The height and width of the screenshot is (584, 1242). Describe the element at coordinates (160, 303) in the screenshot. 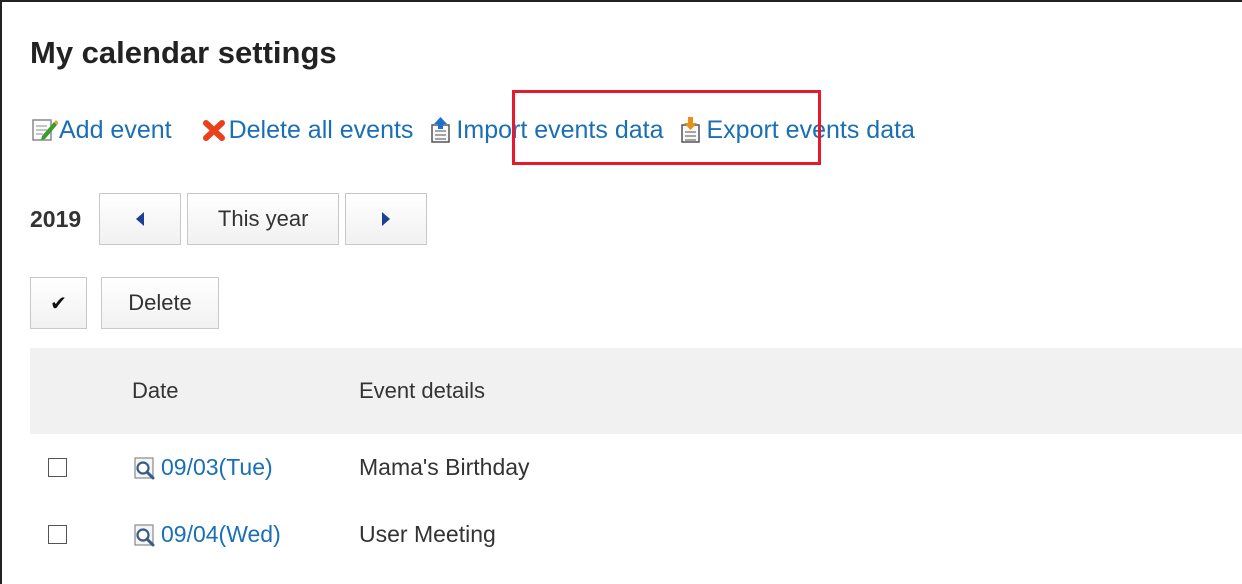

I see `delete-button: Delete` at that location.